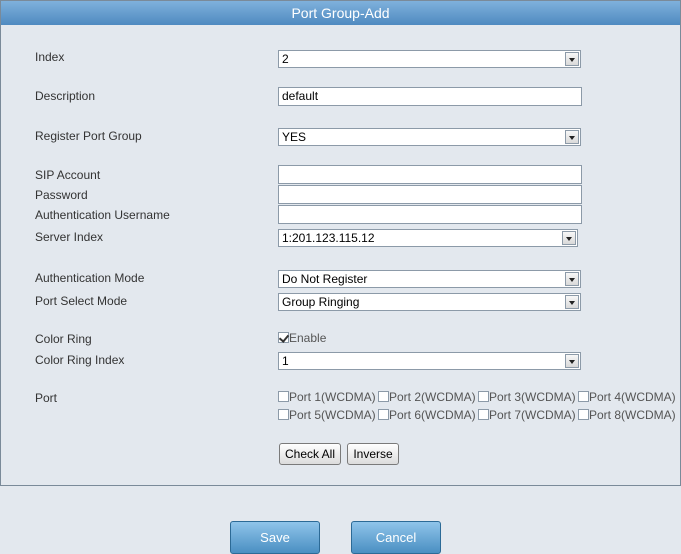 This screenshot has height=554, width=681. I want to click on index-select: 2, so click(429, 59).